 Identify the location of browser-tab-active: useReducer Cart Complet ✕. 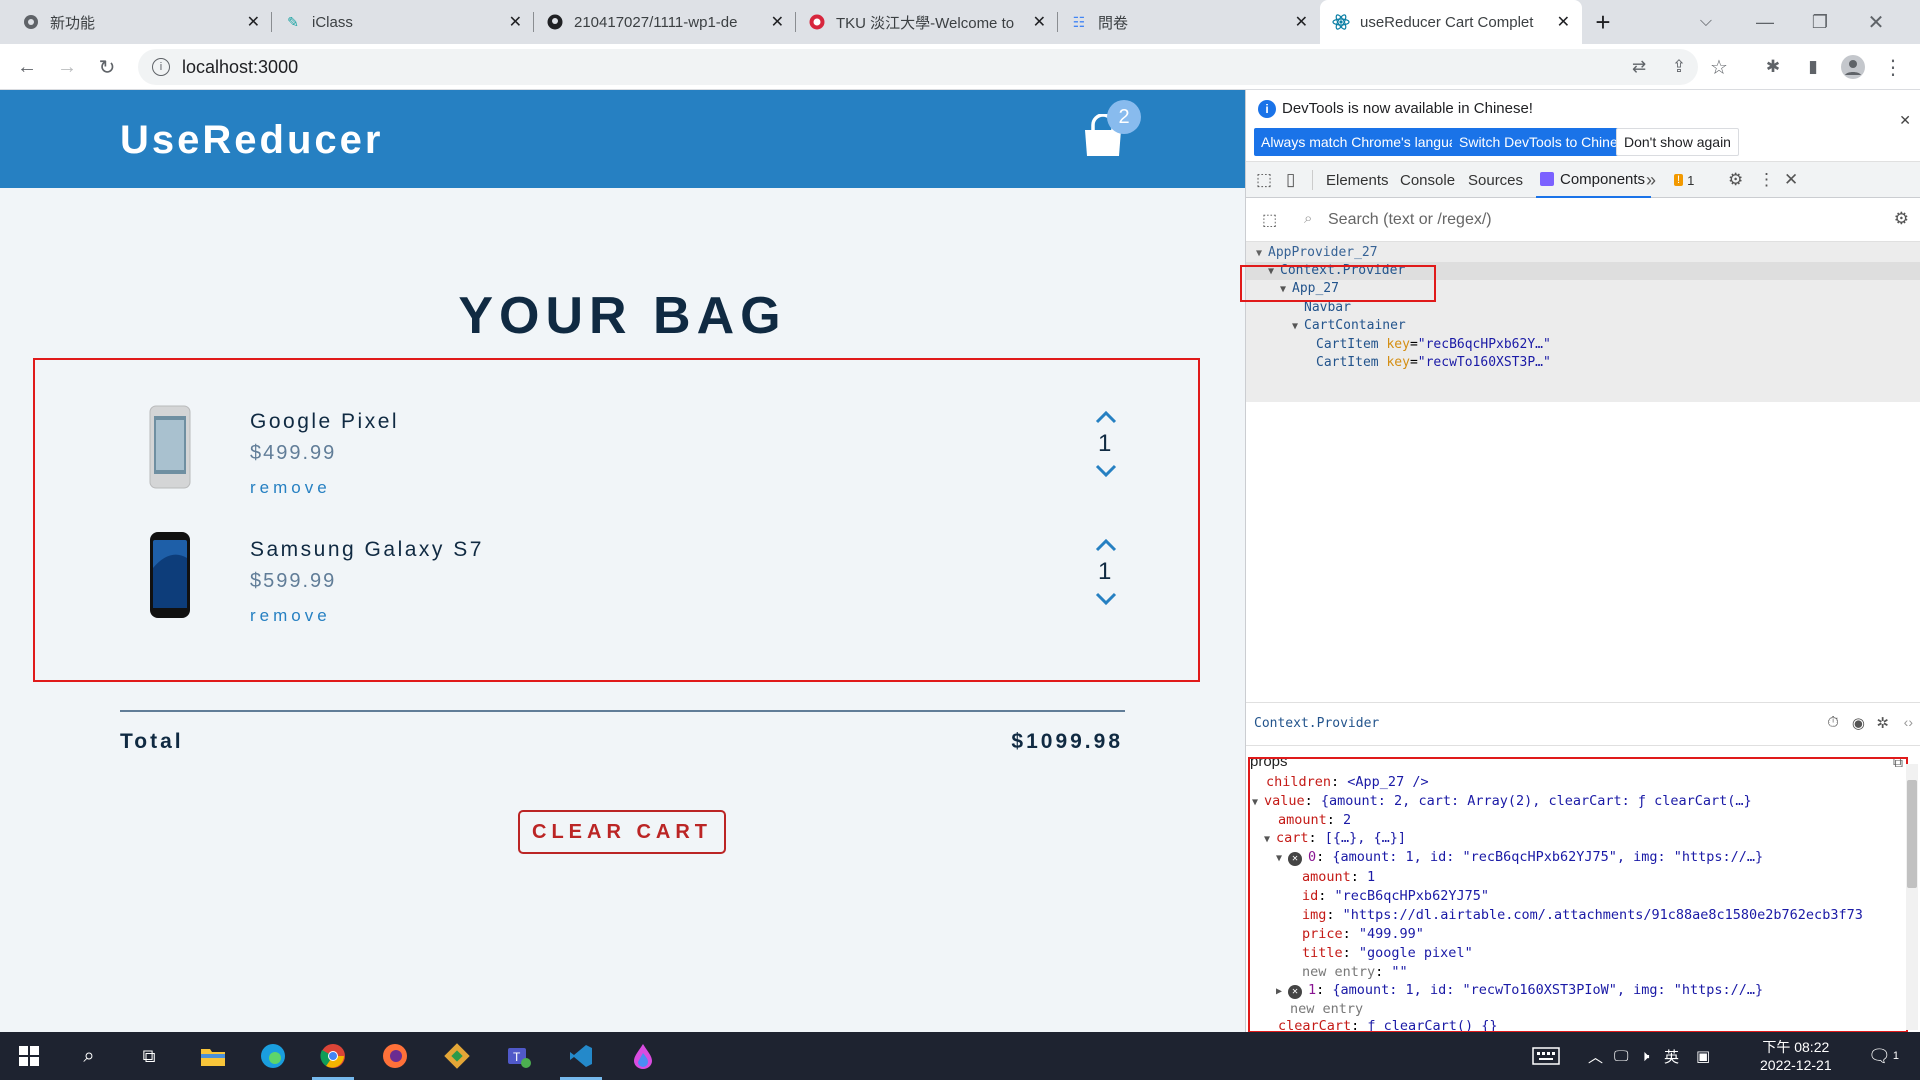
(1451, 22).